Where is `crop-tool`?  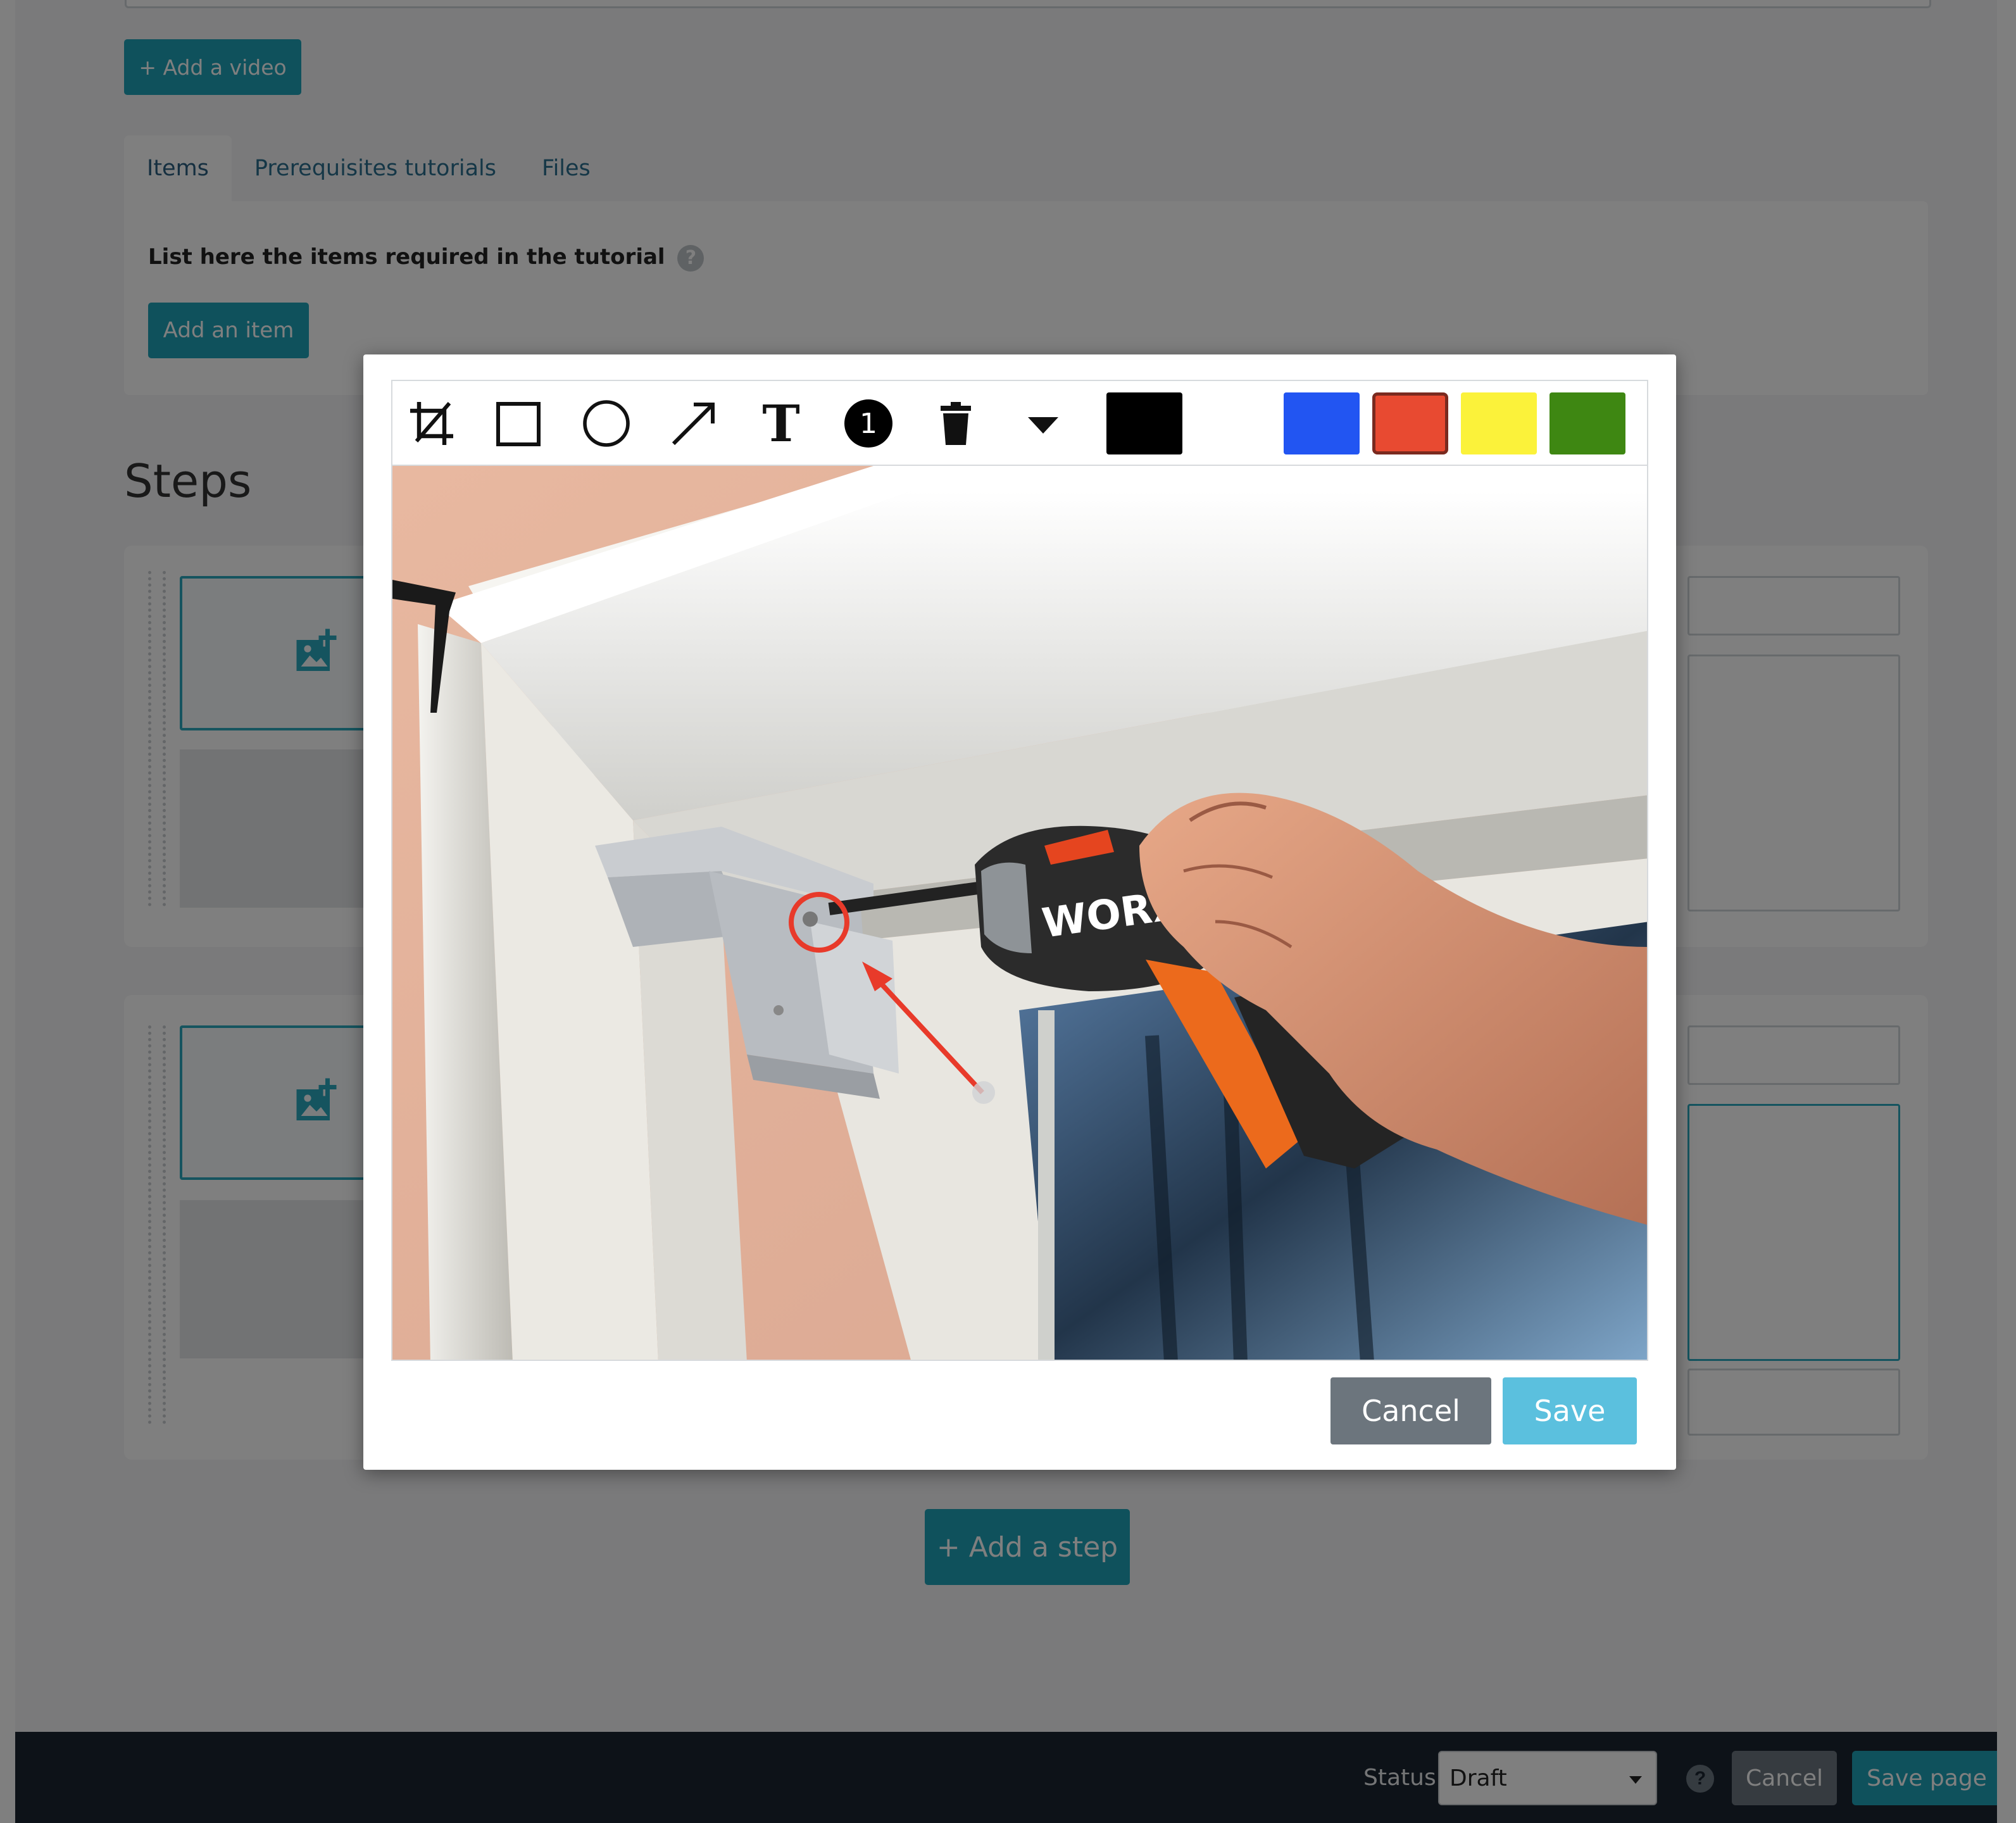 crop-tool is located at coordinates (431, 424).